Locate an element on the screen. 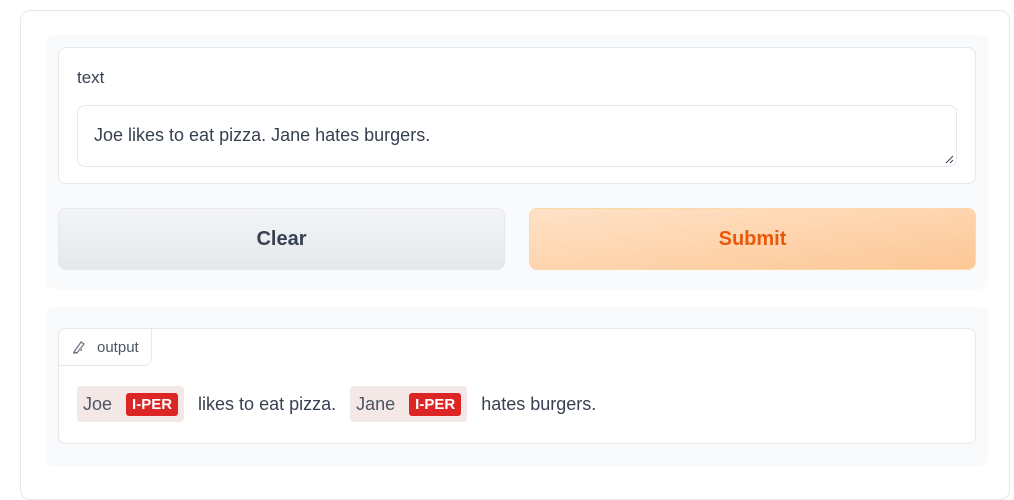  entity-span: Jane I-PER is located at coordinates (409, 404).